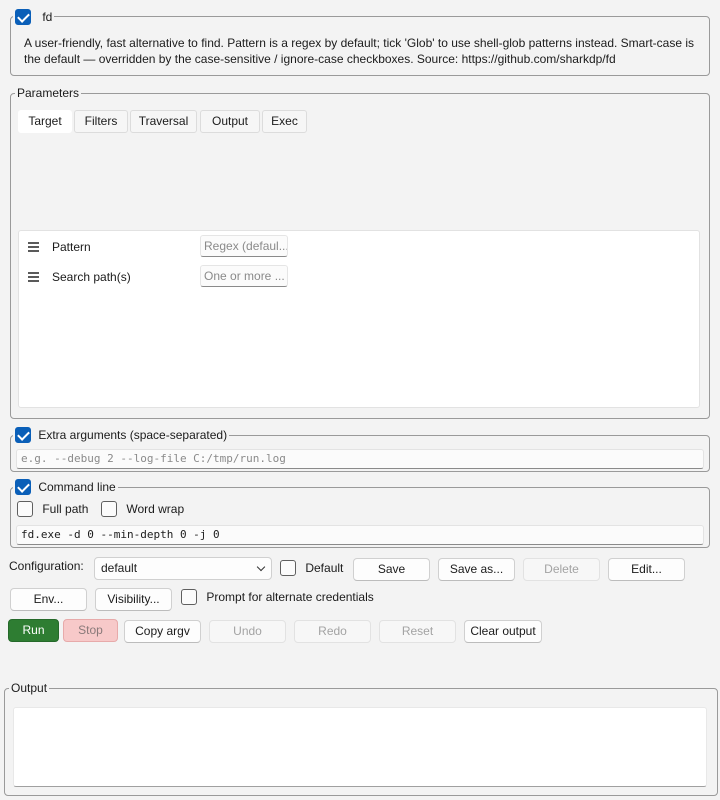 This screenshot has width=720, height=800. I want to click on undo-button: Undo, so click(247, 631).